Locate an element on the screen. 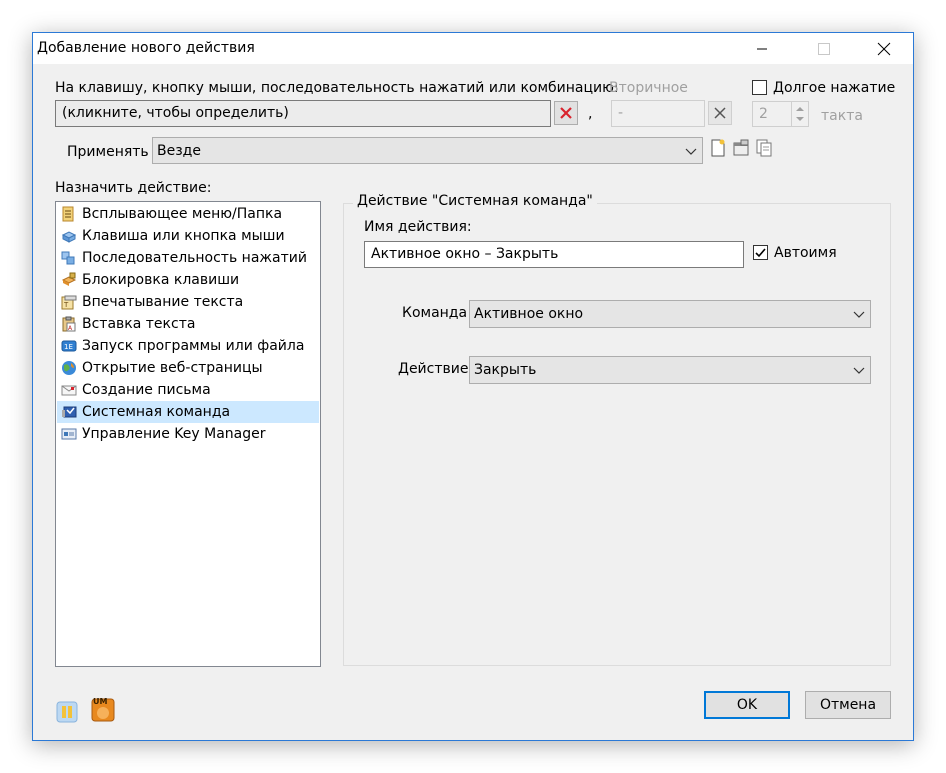 Image resolution: width=946 pixels, height=773 pixels. ticks-spinner is located at coordinates (800, 114).